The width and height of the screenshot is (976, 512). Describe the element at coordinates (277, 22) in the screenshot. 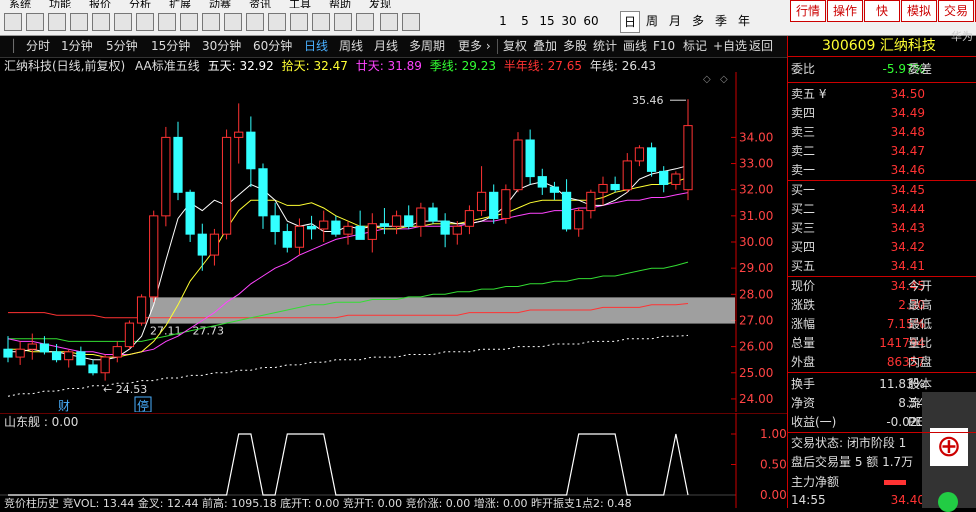

I see `grid-icon` at that location.